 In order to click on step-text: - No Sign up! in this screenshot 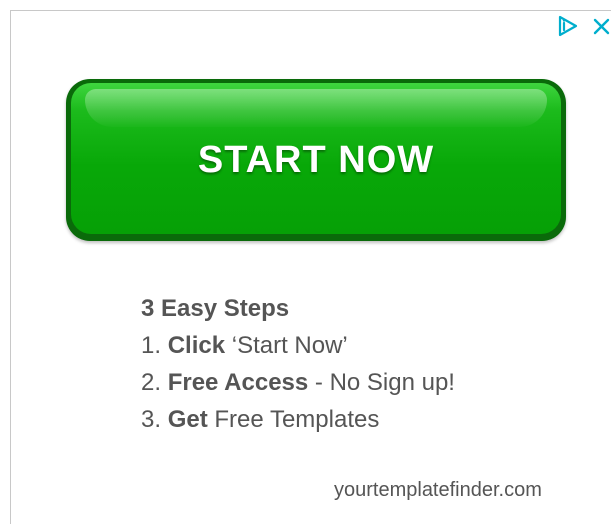, I will do `click(381, 382)`.